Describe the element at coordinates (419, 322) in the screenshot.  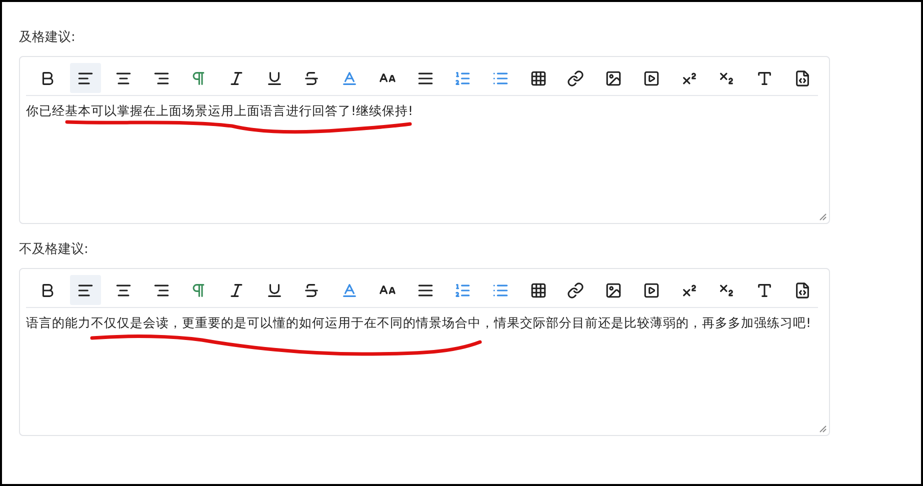
I see `editor-text: 语言的能力不仅仅是会读，更重要的是可以懂的如何运用于在不同的情景场合中，情果交际部分目前还是比较薄弱的，再多多加强练习吧!` at that location.